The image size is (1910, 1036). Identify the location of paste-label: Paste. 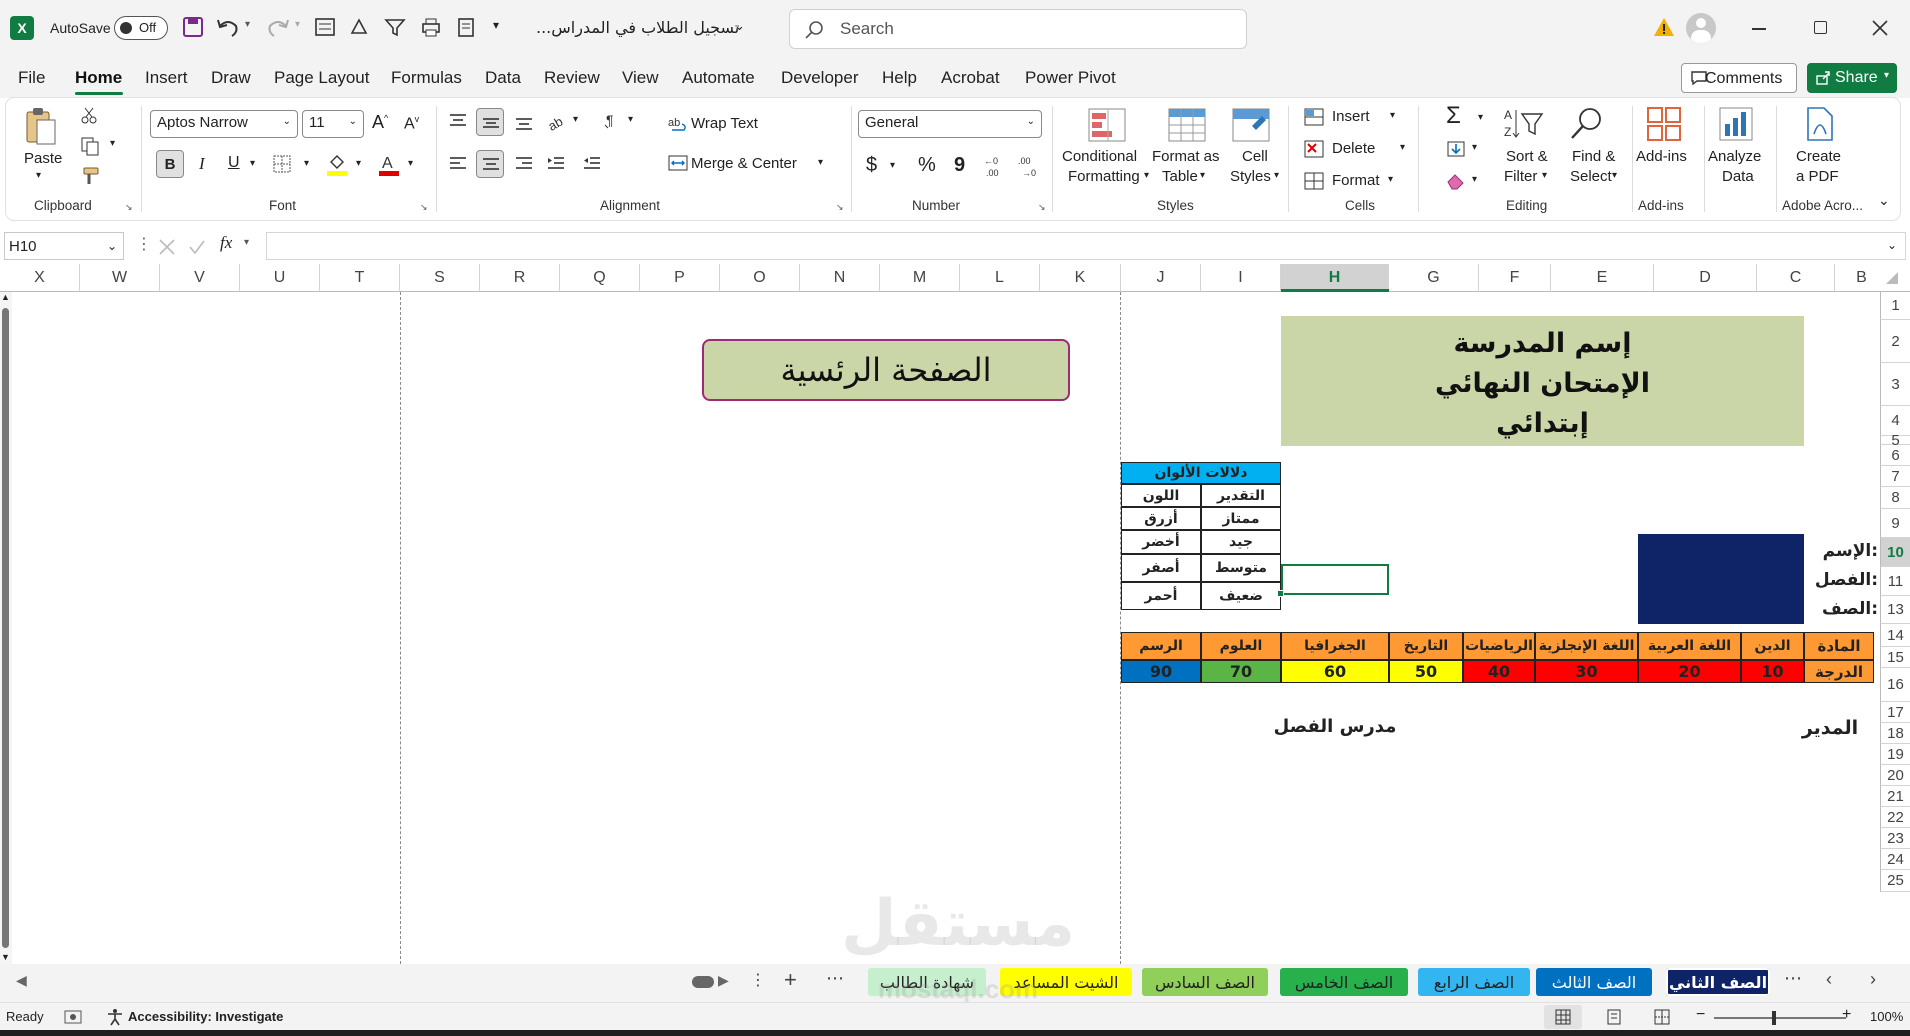
(43, 158).